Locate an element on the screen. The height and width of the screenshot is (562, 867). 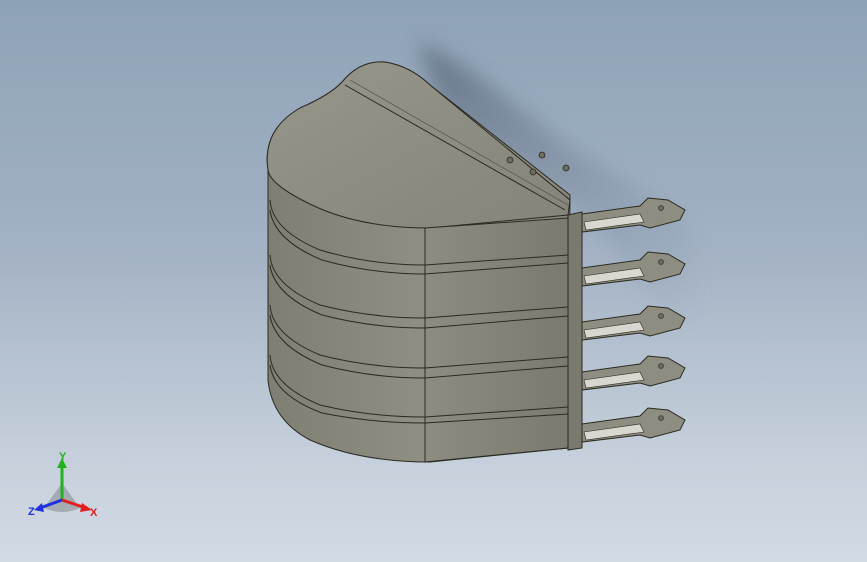
y-axis-label: Y is located at coordinates (63, 457).